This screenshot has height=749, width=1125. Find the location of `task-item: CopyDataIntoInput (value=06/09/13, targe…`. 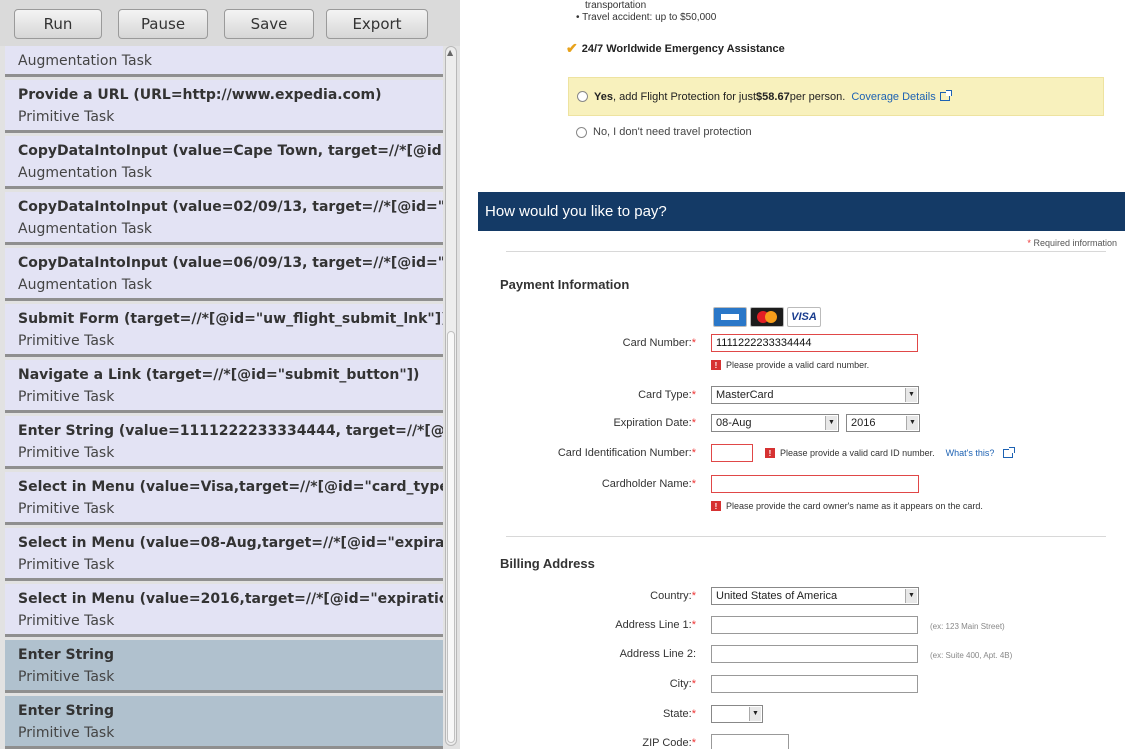

task-item: CopyDataIntoInput (value=06/09/13, targe… is located at coordinates (224, 274).